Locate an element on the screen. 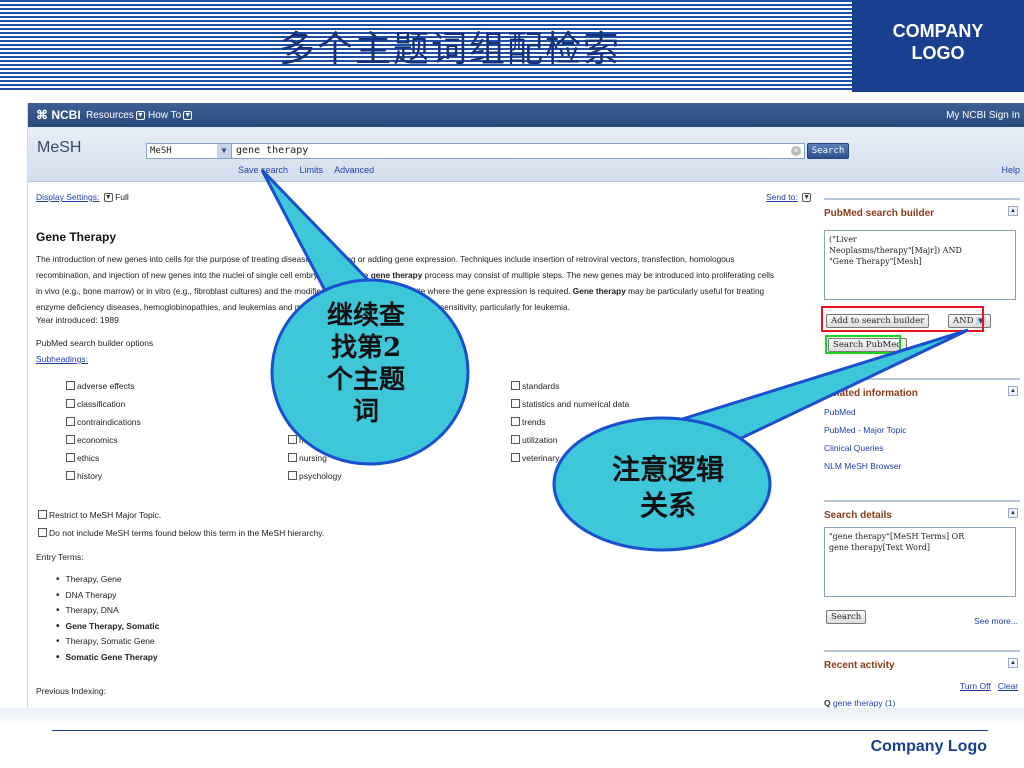 The width and height of the screenshot is (1024, 768). footer-divider is located at coordinates (520, 730).